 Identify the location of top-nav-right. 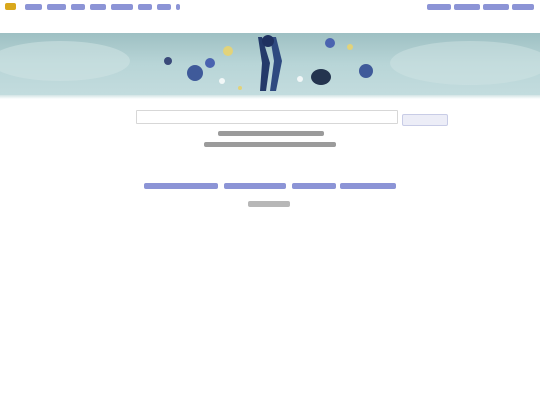
(480, 7).